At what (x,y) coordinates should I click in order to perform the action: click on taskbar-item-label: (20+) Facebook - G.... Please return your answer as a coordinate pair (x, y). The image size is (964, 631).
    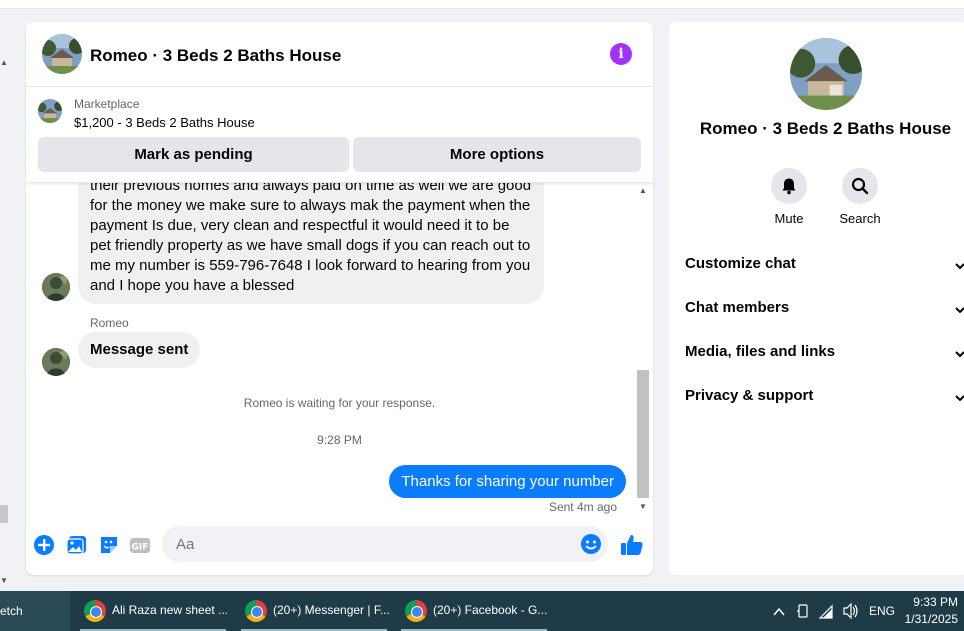
    Looking at the image, I should click on (490, 610).